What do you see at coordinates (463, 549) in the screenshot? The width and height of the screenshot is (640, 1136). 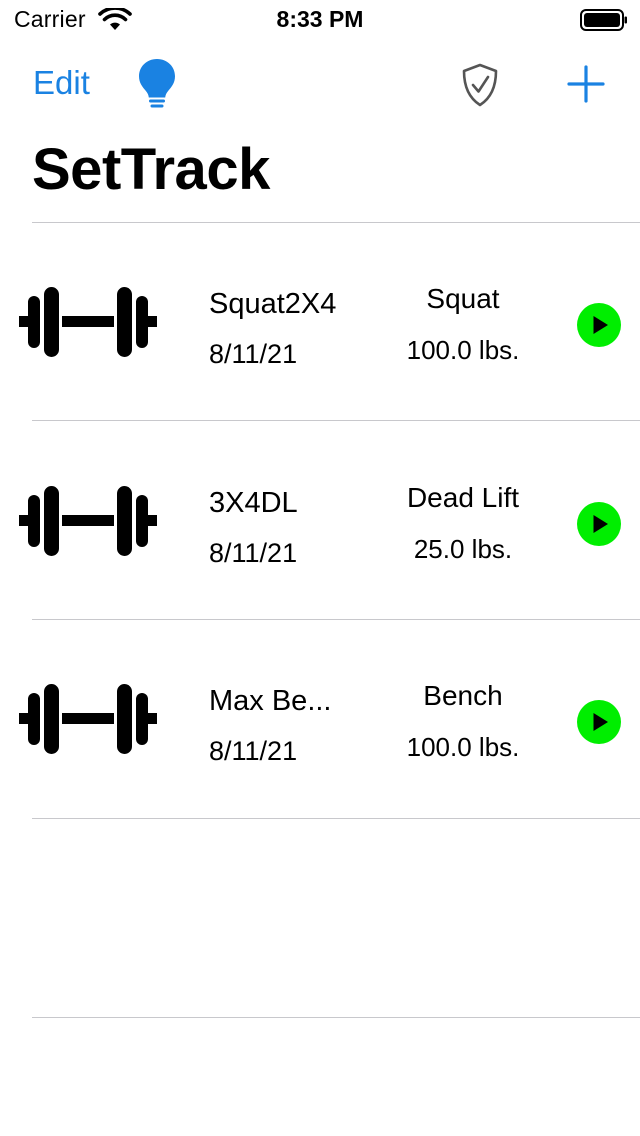 I see `exercise-weight: 25.0 lbs.` at bounding box center [463, 549].